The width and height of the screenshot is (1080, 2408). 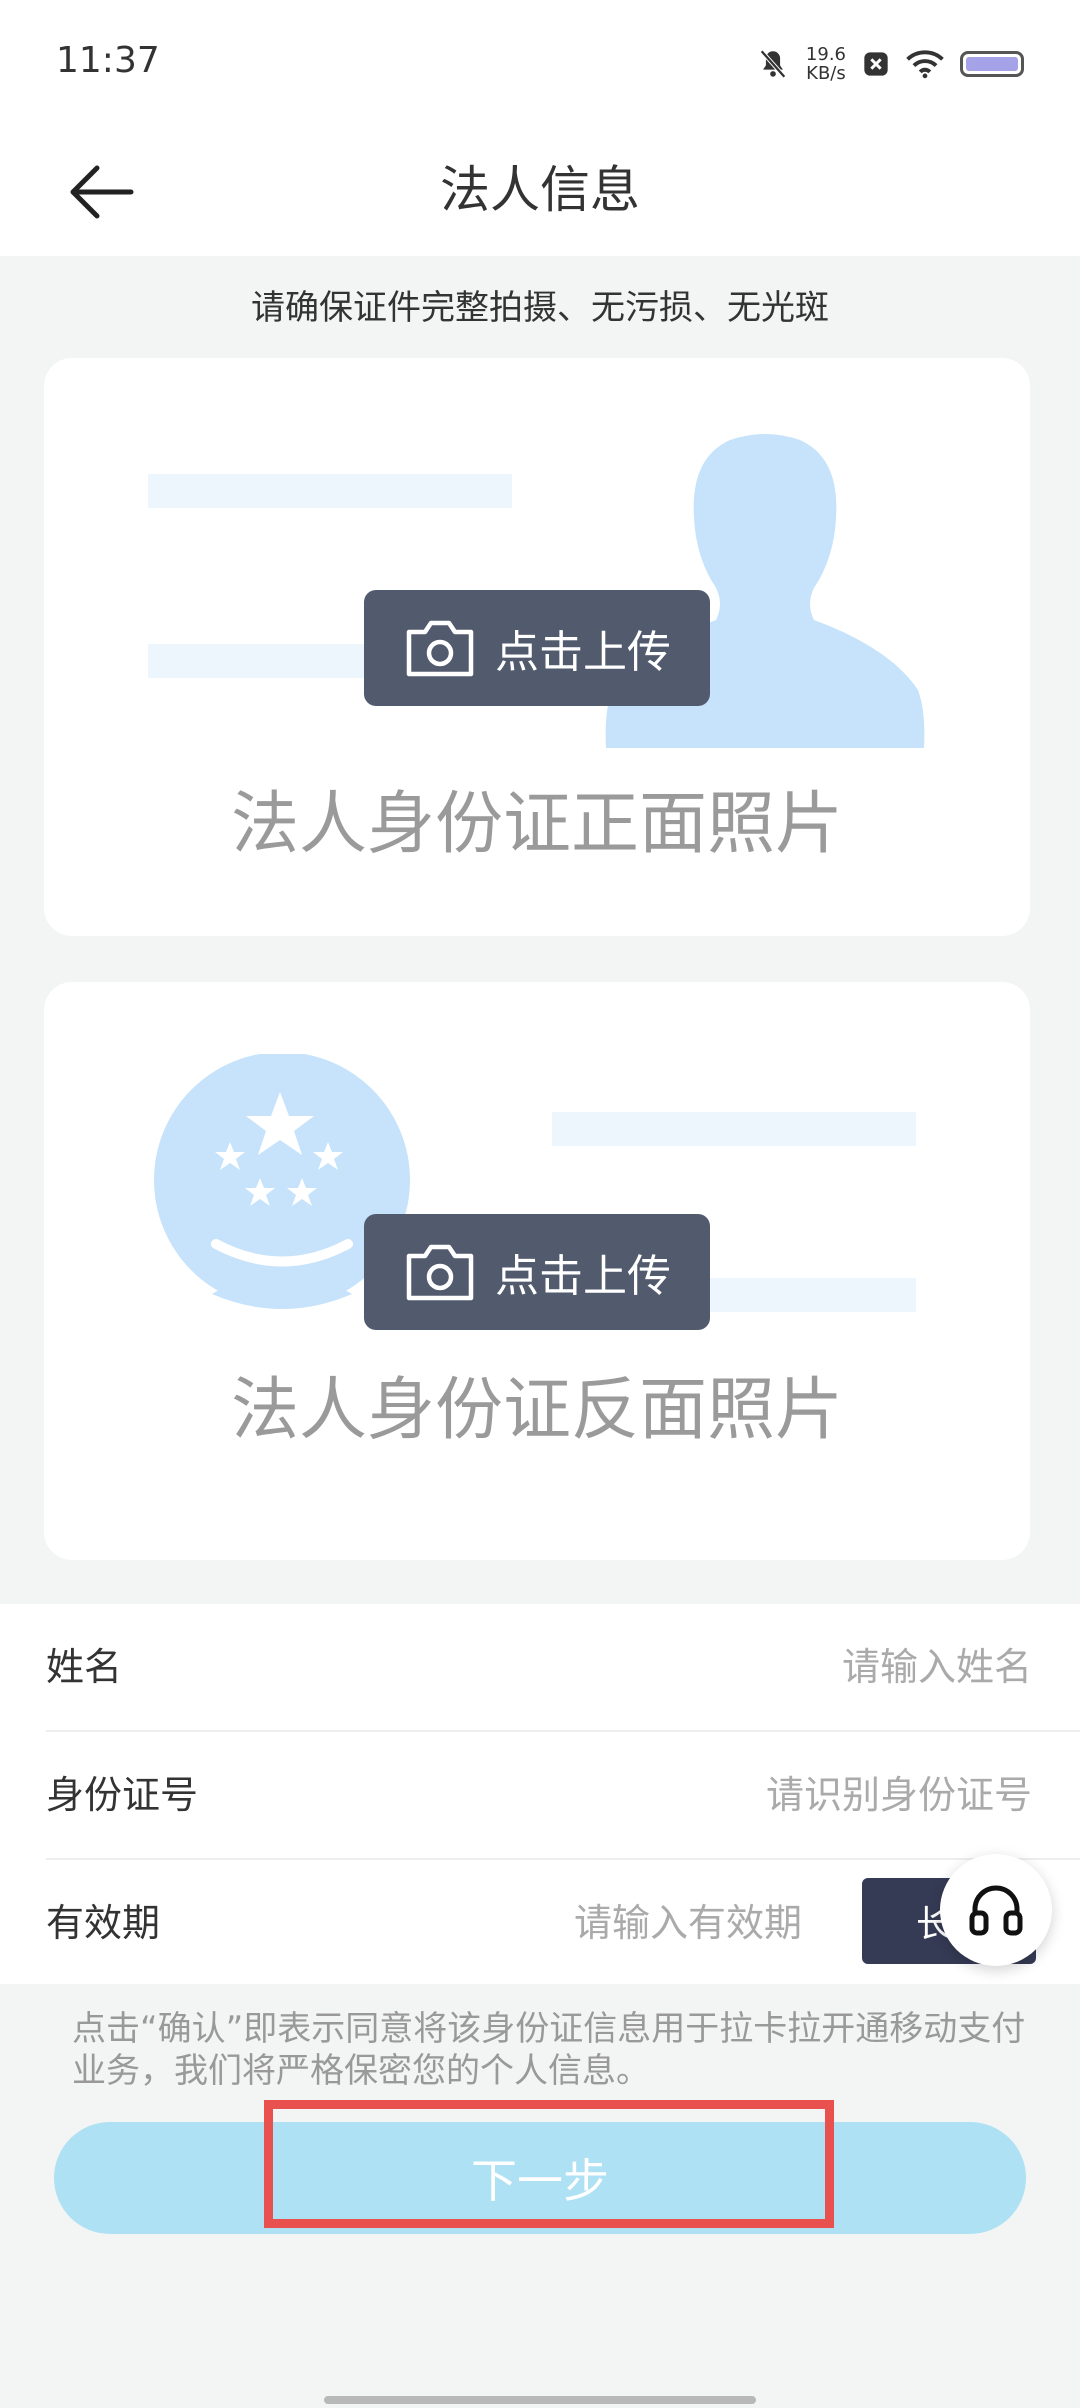 I want to click on status-icons: 19.6 KB/s, so click(x=890, y=64).